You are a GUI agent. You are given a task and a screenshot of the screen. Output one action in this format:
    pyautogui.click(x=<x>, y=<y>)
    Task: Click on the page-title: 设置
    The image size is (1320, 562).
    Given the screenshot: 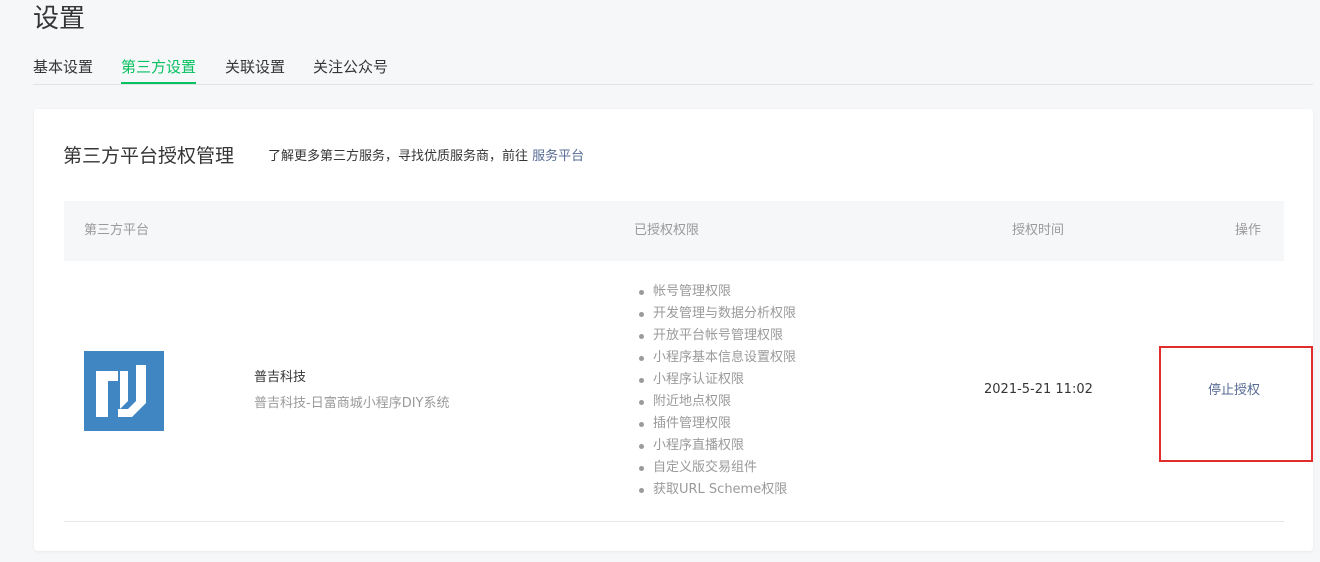 What is the action you would take?
    pyautogui.click(x=59, y=19)
    